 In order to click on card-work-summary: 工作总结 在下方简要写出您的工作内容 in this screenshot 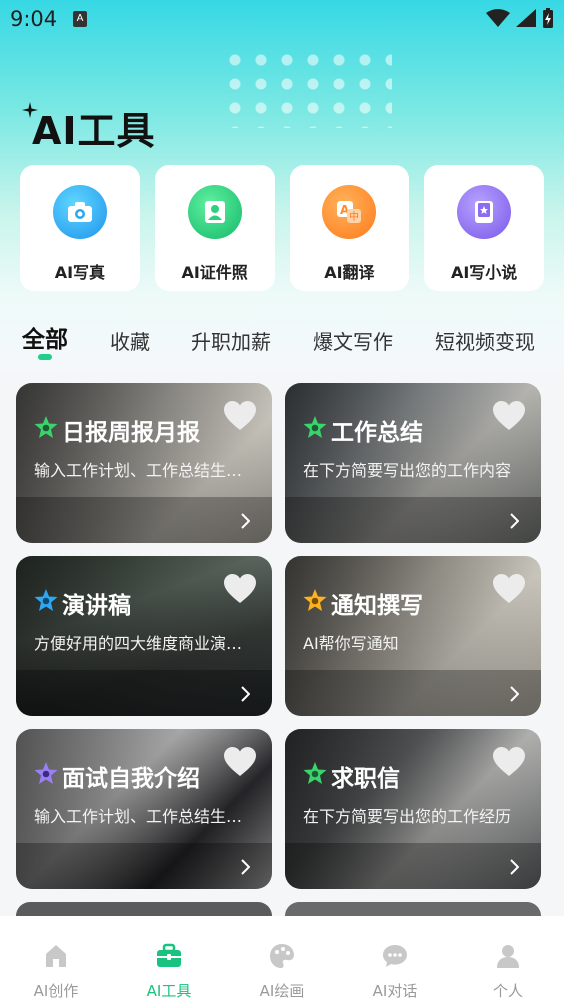, I will do `click(413, 463)`.